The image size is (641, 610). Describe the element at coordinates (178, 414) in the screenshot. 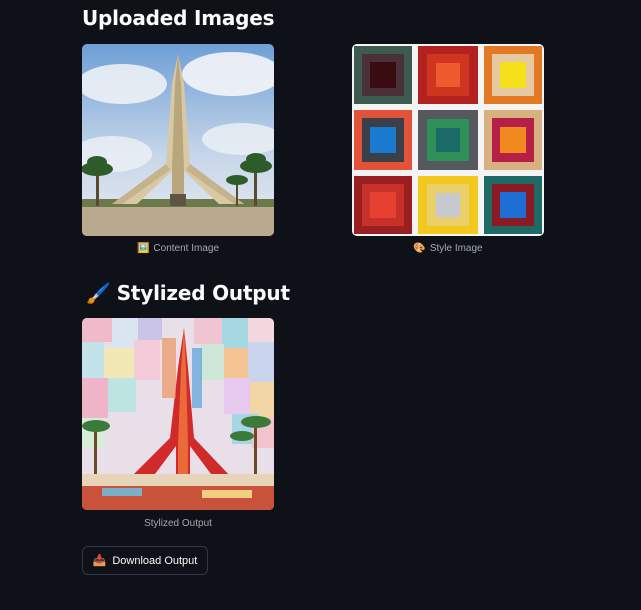

I see `stylized-output-image` at that location.